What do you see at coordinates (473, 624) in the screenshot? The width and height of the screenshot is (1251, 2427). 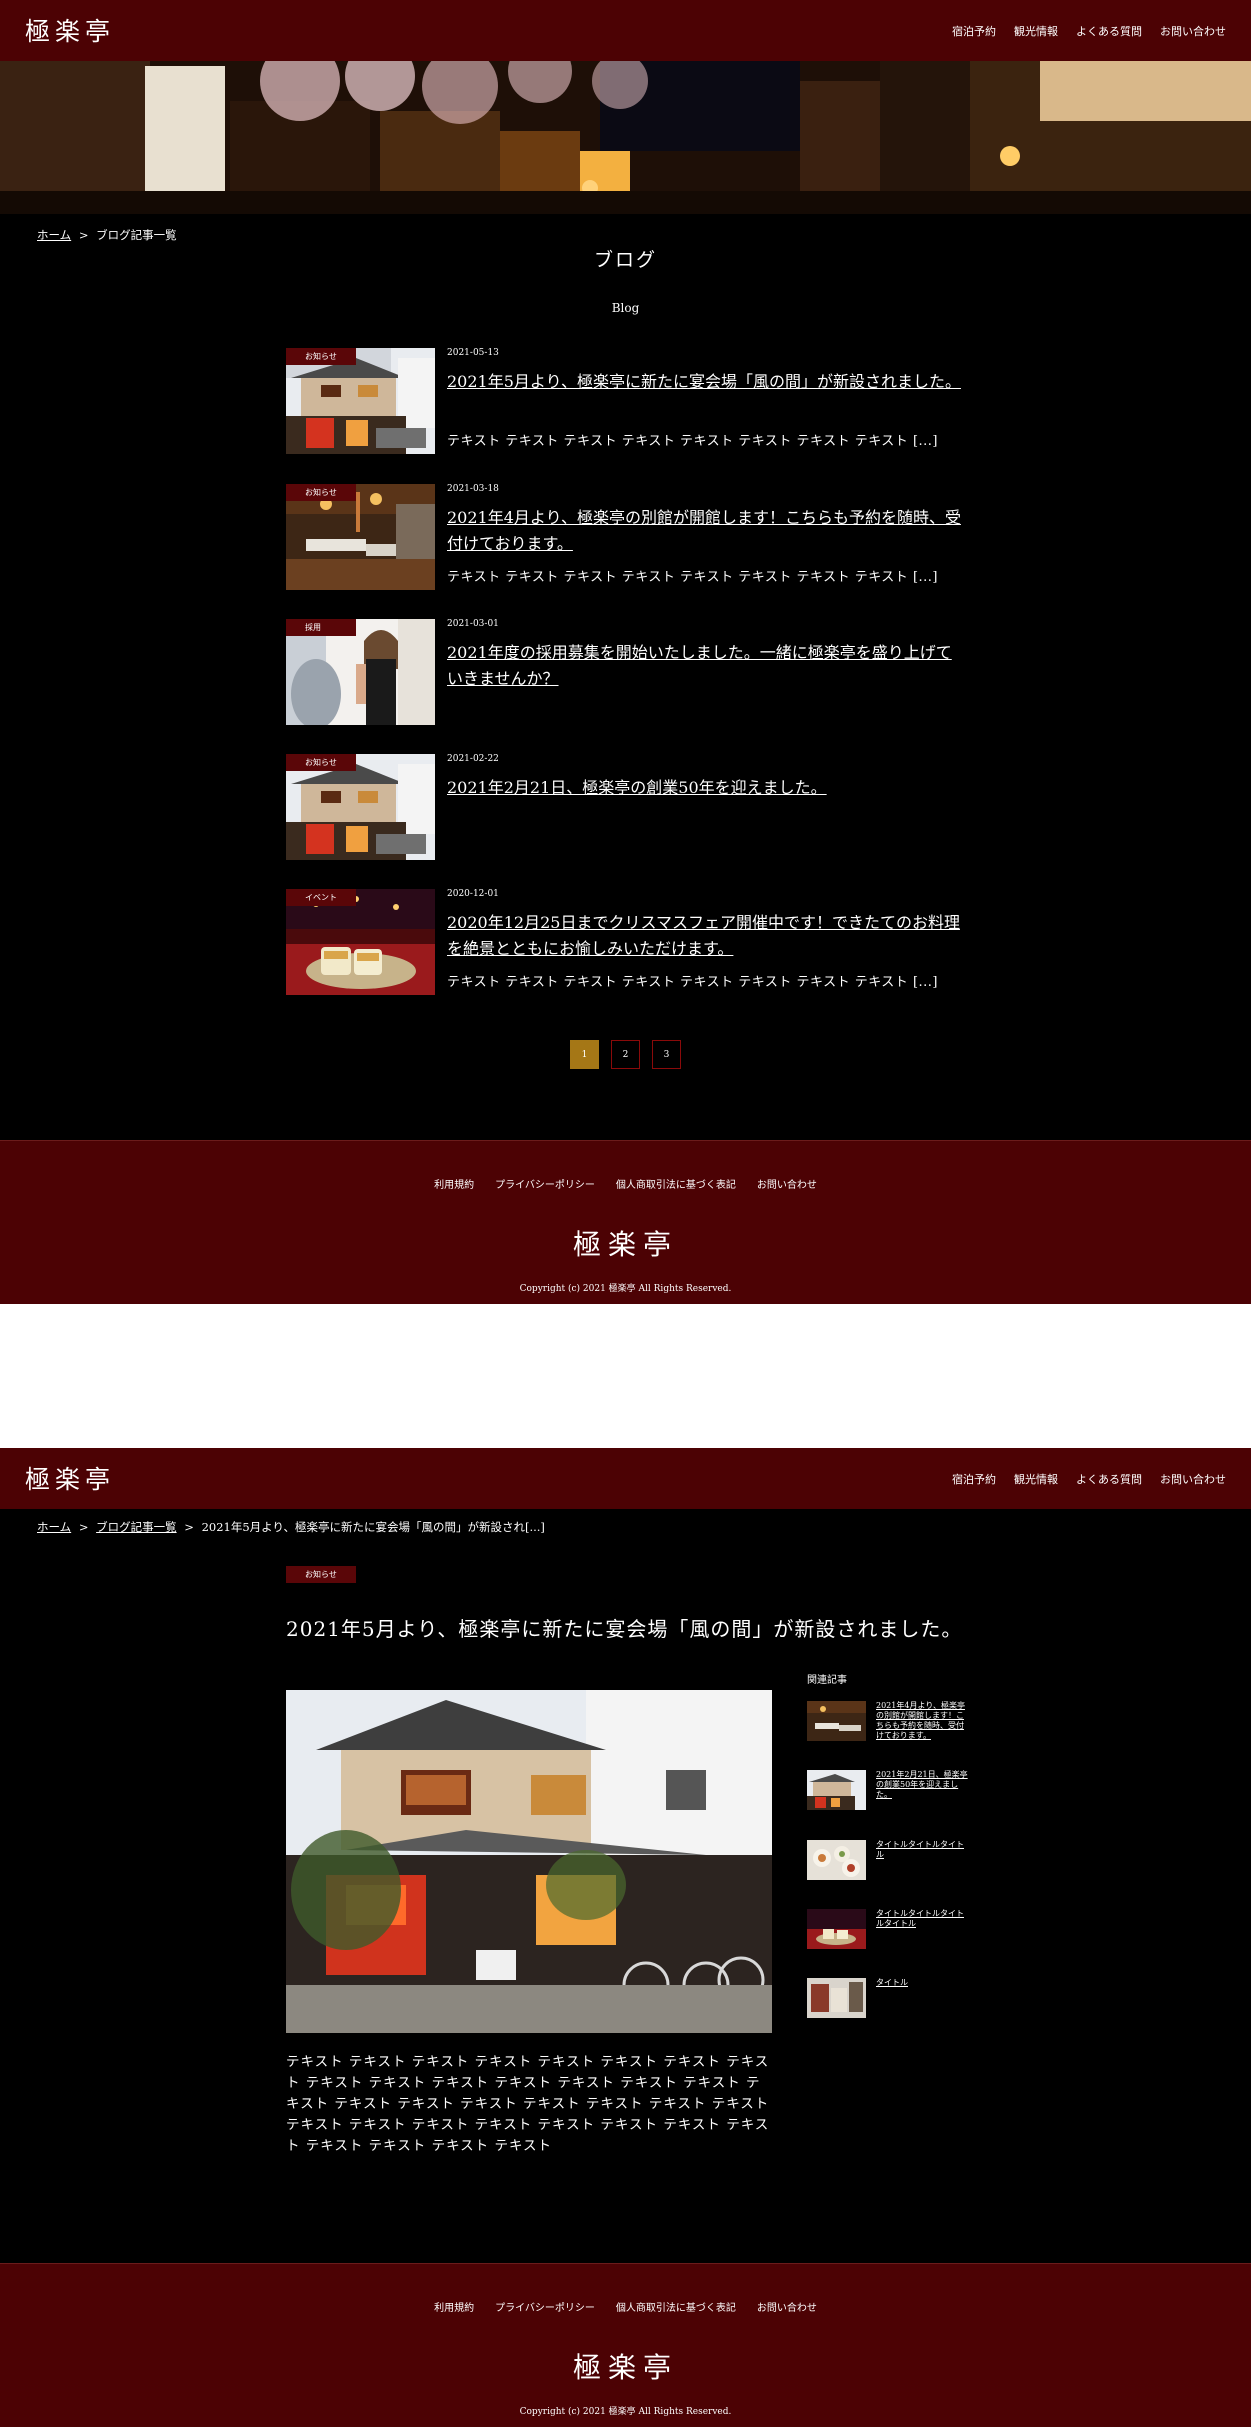 I see `post-date: 2021-03-01` at bounding box center [473, 624].